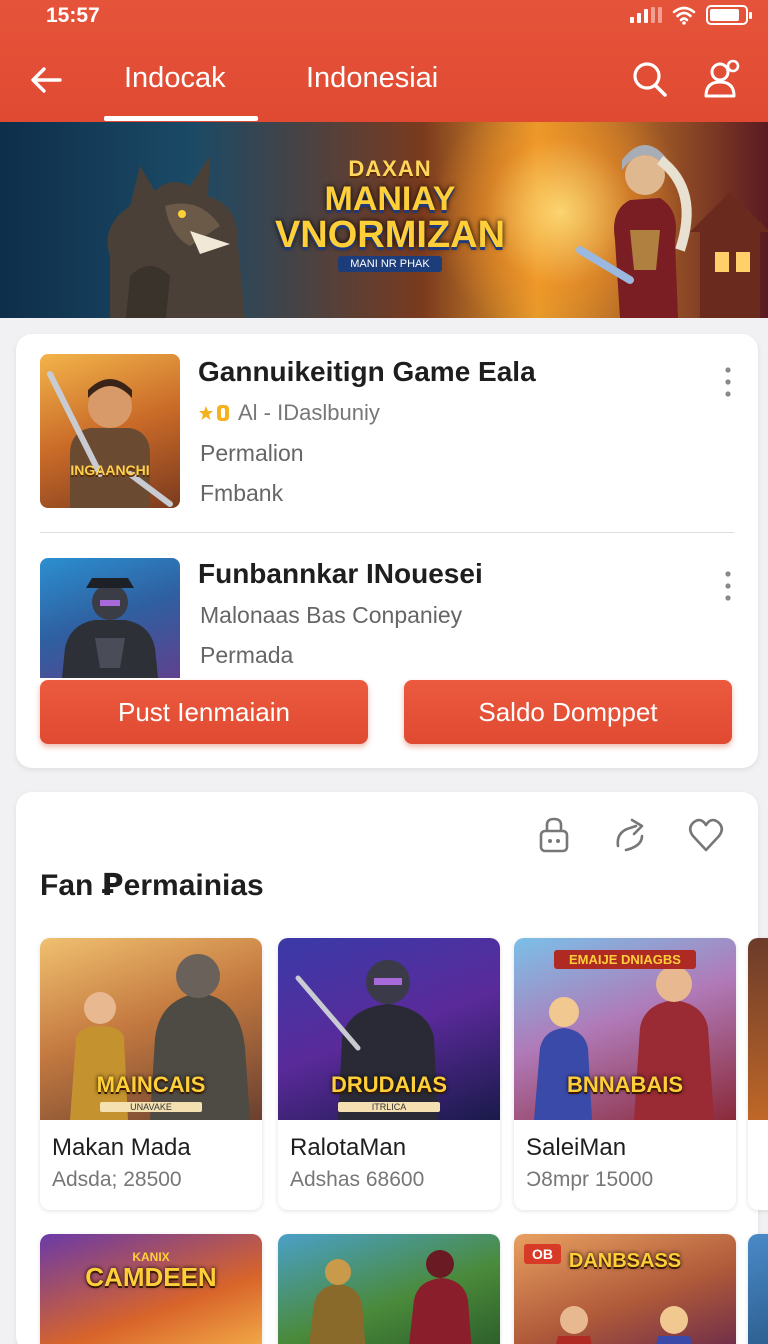  I want to click on game-cover: MAINCAIS UNAVAKE, so click(151, 1029).